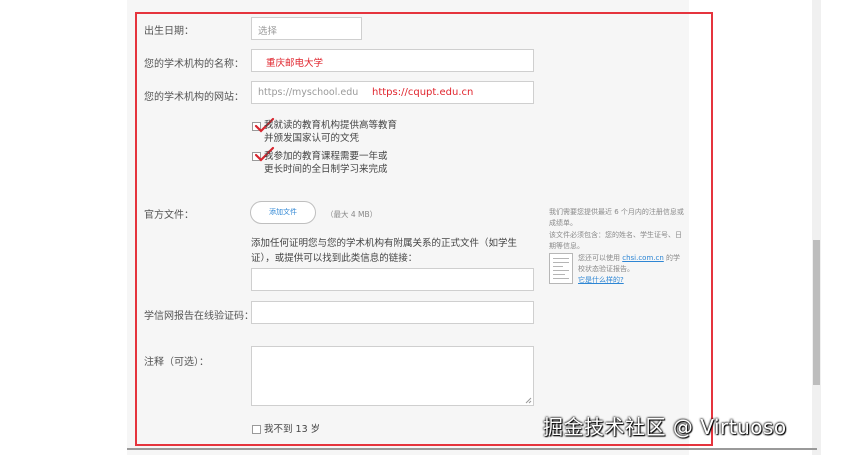  I want to click on scrollbar-track, so click(816, 227).